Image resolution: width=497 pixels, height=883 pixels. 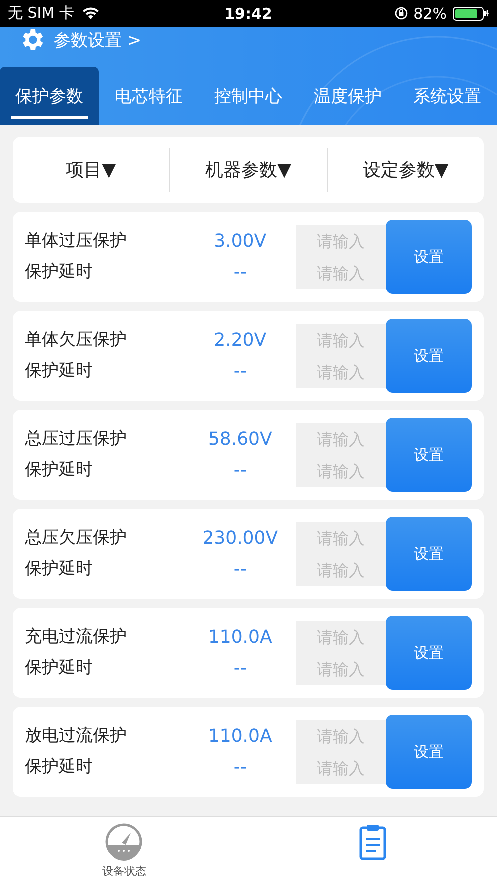 What do you see at coordinates (76, 637) in the screenshot?
I see `parameter-name: 充电过流保护` at bounding box center [76, 637].